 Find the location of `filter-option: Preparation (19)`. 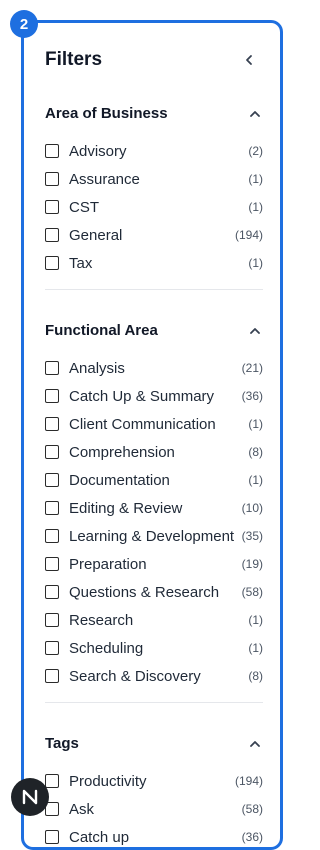

filter-option: Preparation (19) is located at coordinates (154, 564).